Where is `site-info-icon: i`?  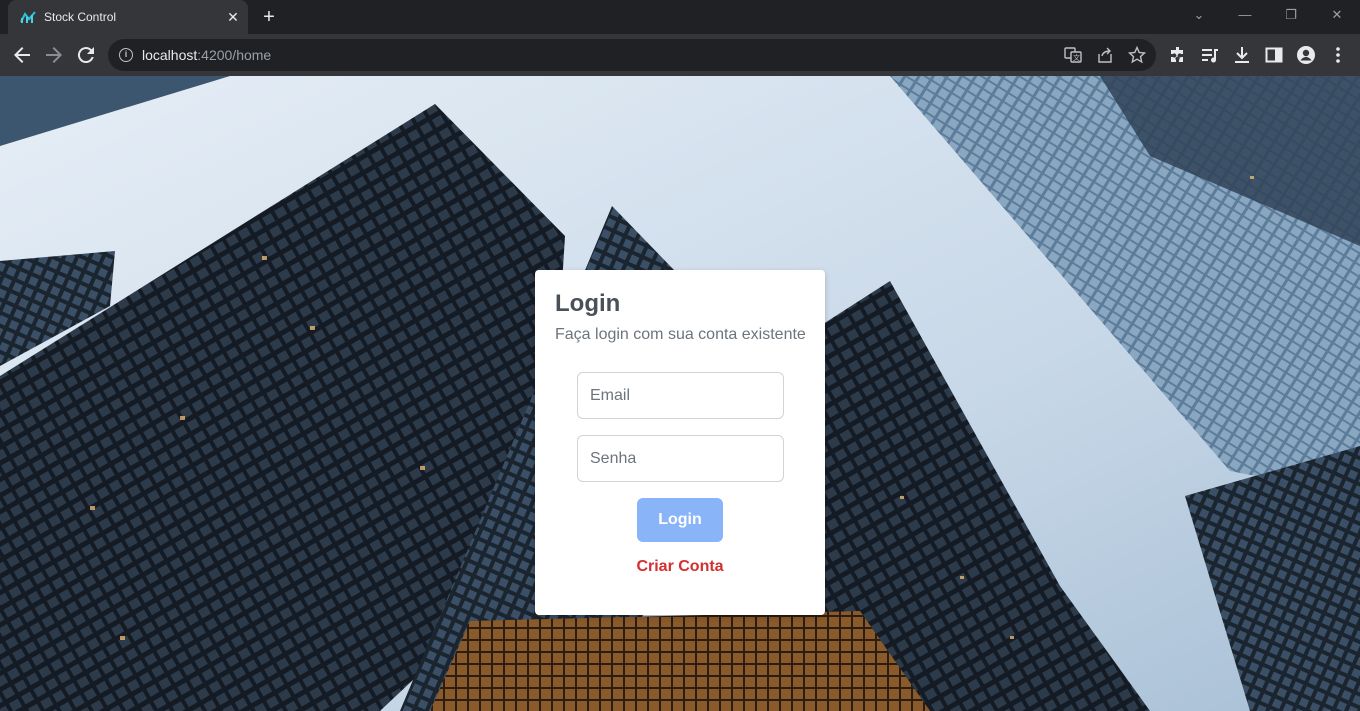
site-info-icon: i is located at coordinates (126, 55).